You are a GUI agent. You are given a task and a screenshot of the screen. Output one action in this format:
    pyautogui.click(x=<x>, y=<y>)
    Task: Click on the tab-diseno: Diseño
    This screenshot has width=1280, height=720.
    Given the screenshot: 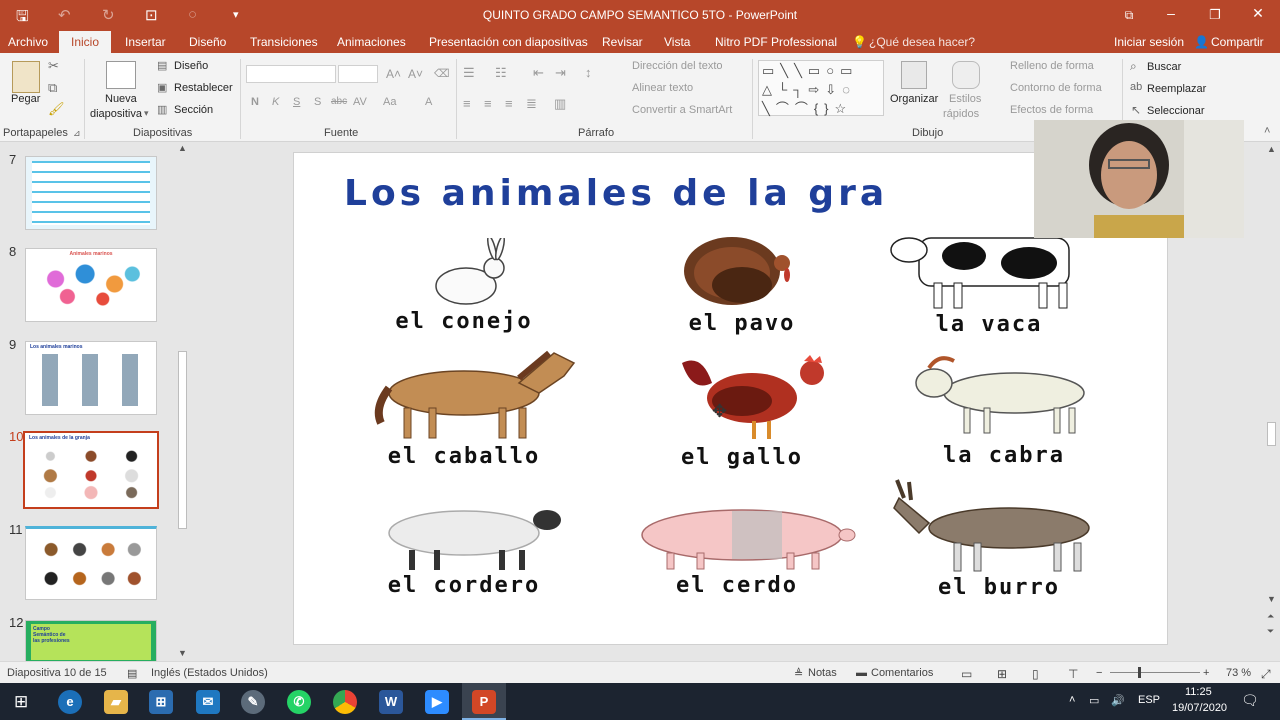 What is the action you would take?
    pyautogui.click(x=207, y=42)
    